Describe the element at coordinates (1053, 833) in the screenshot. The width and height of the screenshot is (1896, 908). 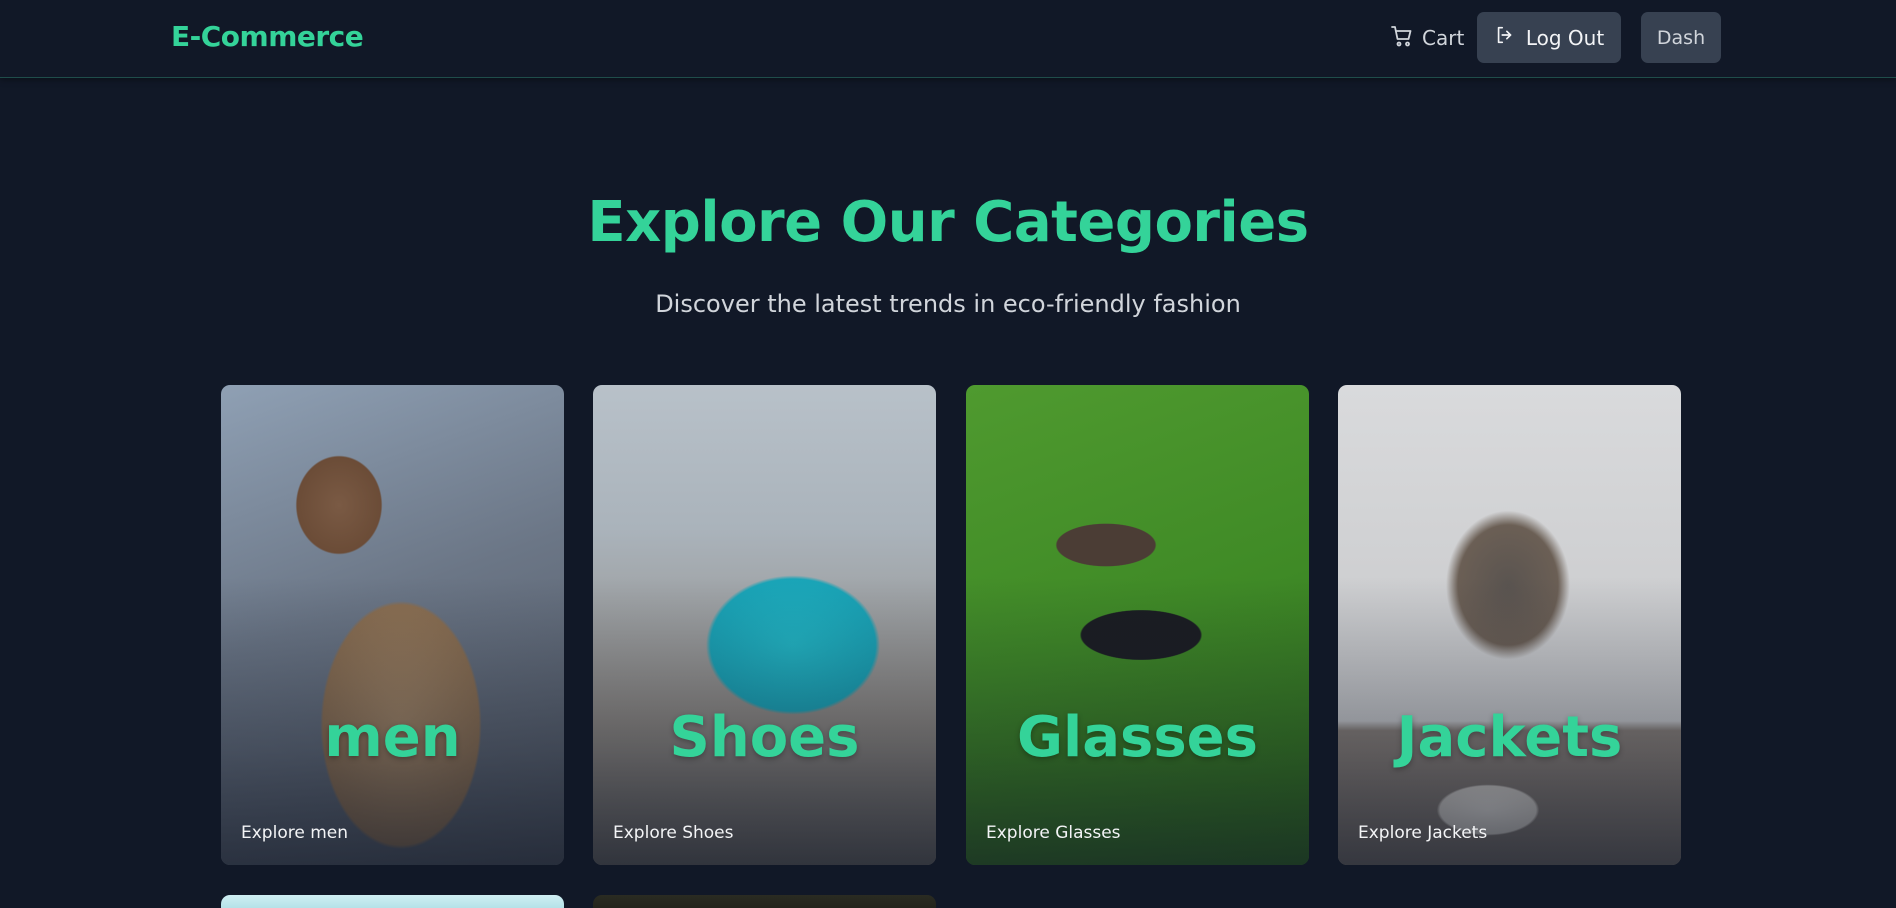
I see `category-explore-link: Explore Glasses` at that location.